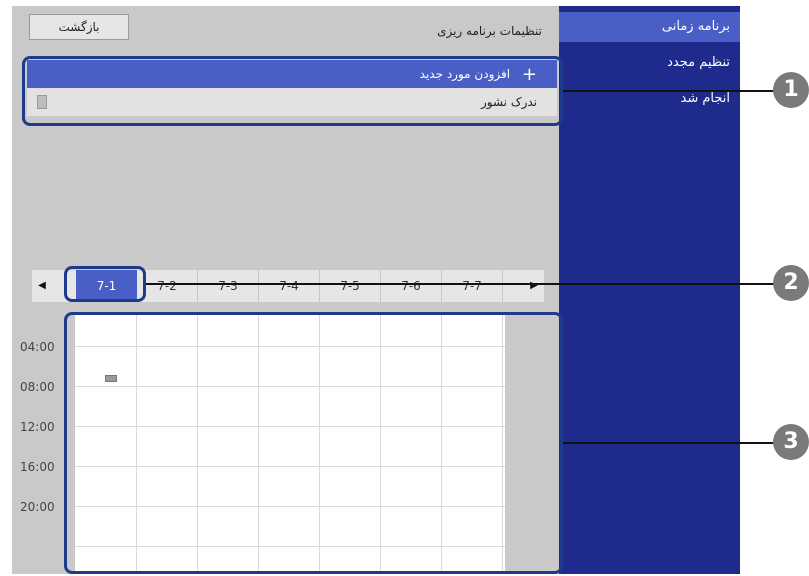 The width and height of the screenshot is (809, 576). Describe the element at coordinates (791, 283) in the screenshot. I see `callout-number-2: 2` at that location.